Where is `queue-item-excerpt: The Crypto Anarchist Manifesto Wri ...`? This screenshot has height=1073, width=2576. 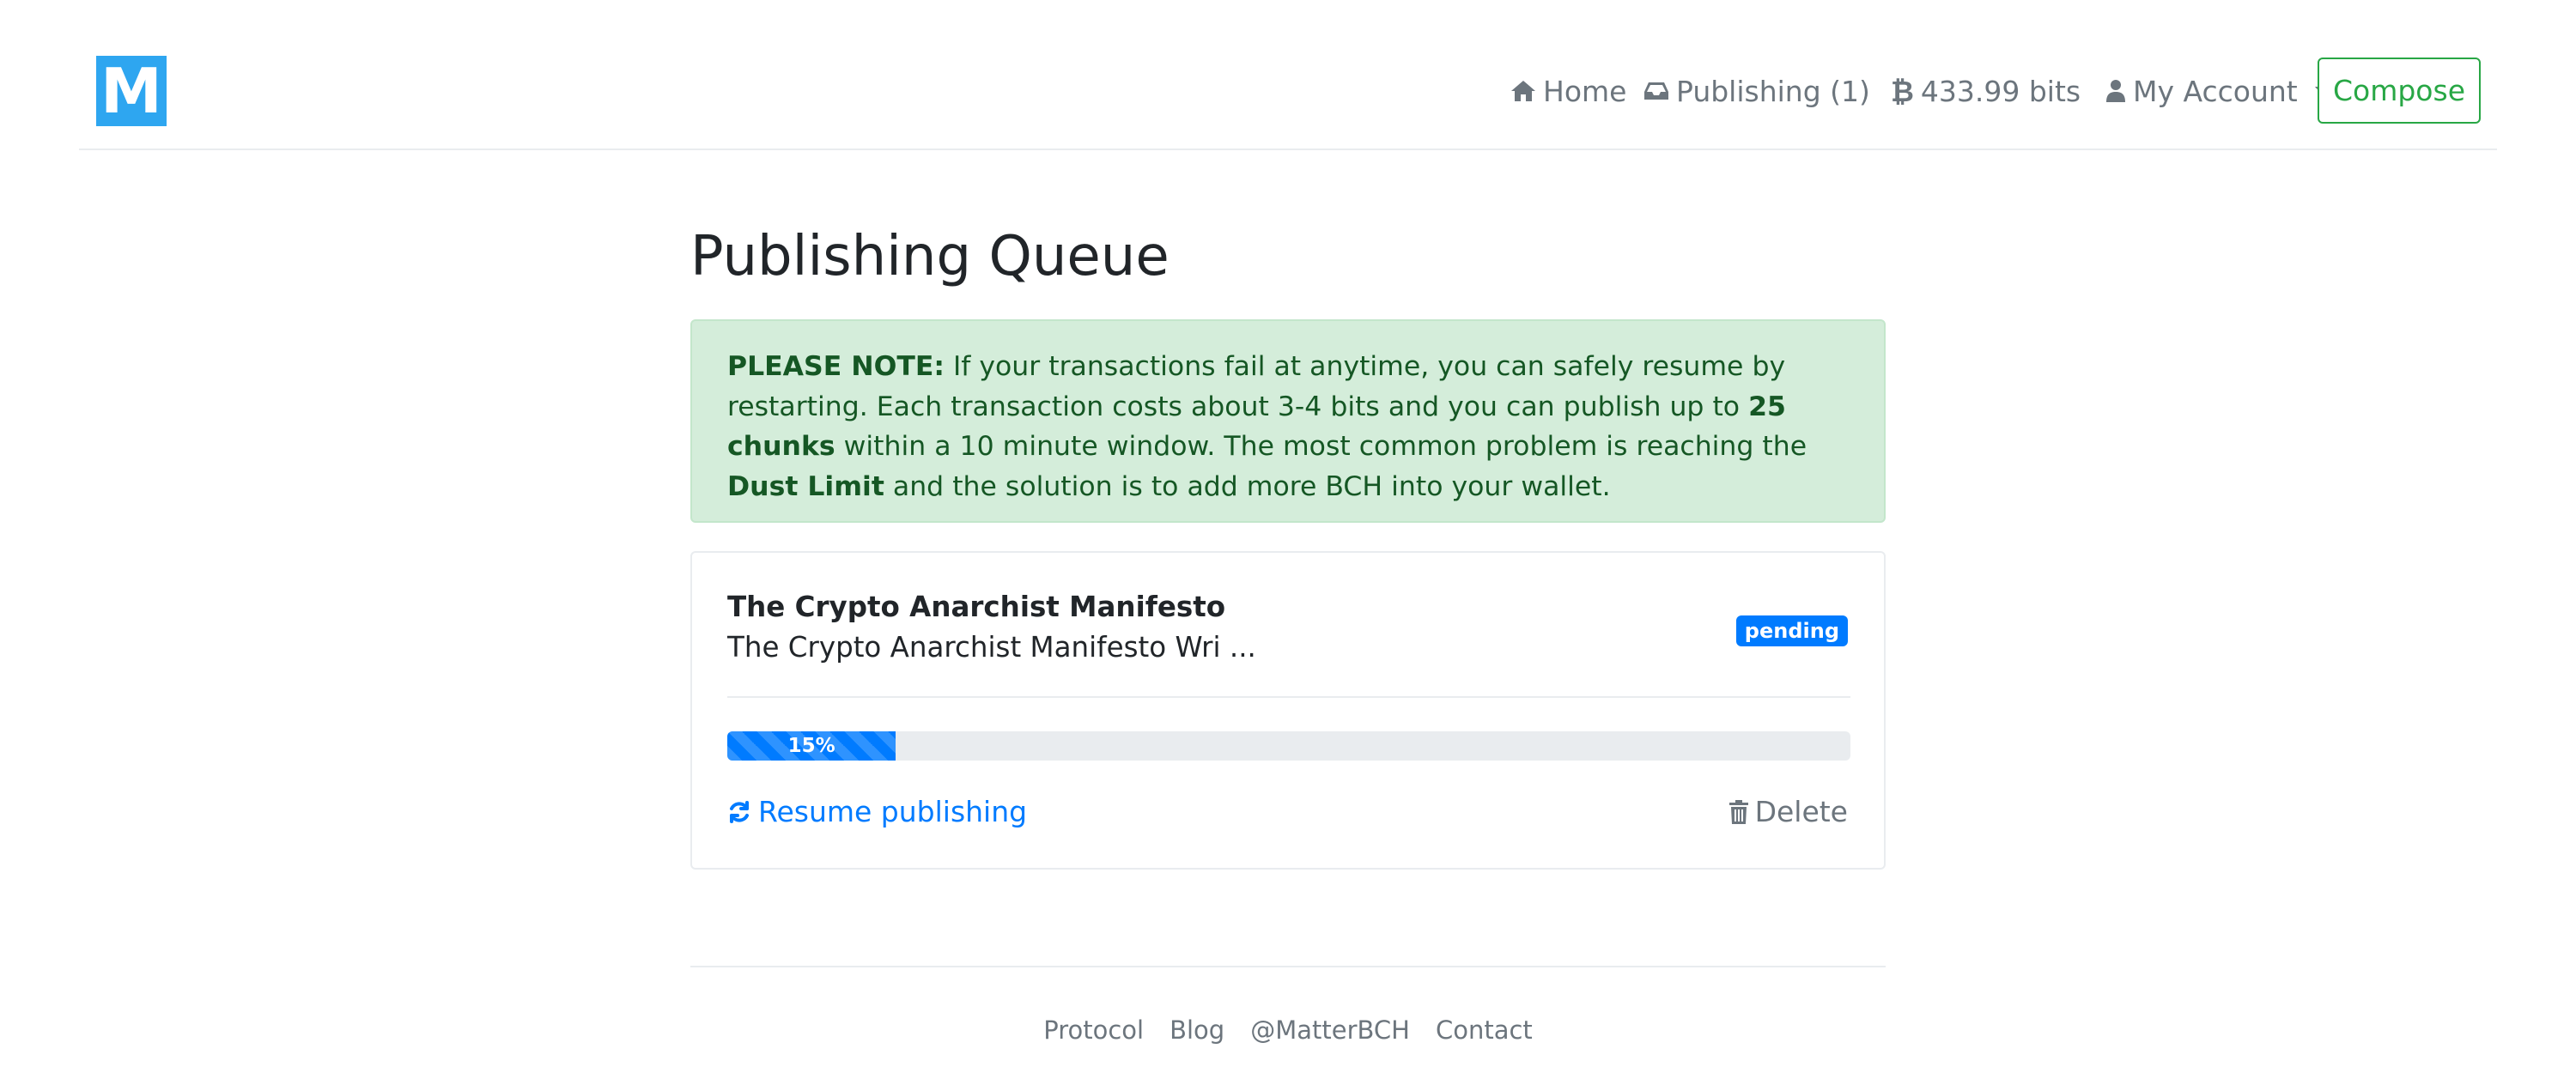 queue-item-excerpt: The Crypto Anarchist Manifesto Wri ... is located at coordinates (991, 647).